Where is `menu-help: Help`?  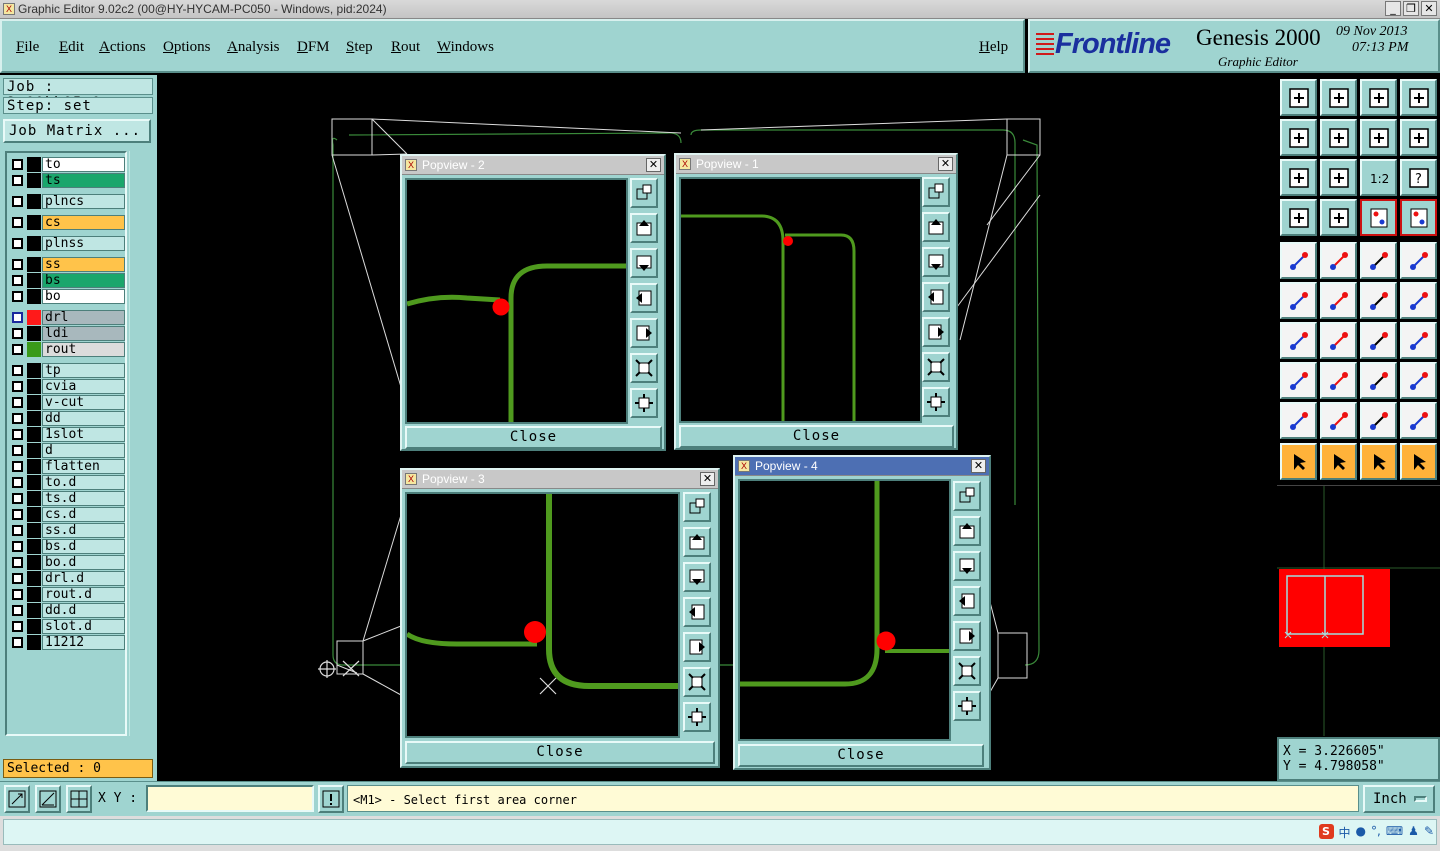 menu-help: Help is located at coordinates (993, 47).